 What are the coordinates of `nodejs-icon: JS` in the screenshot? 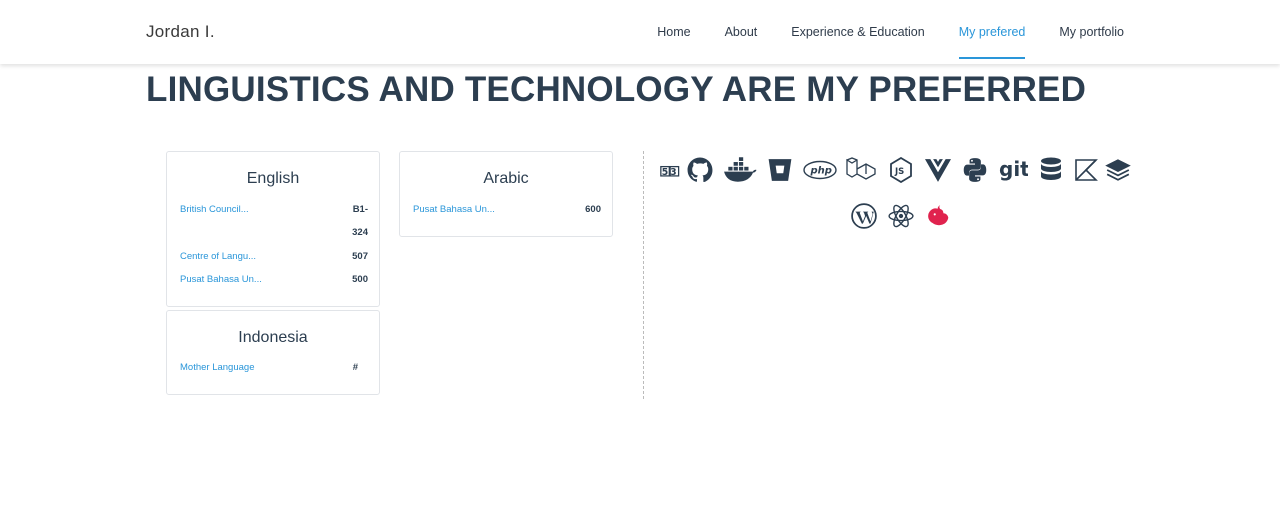 It's located at (901, 170).